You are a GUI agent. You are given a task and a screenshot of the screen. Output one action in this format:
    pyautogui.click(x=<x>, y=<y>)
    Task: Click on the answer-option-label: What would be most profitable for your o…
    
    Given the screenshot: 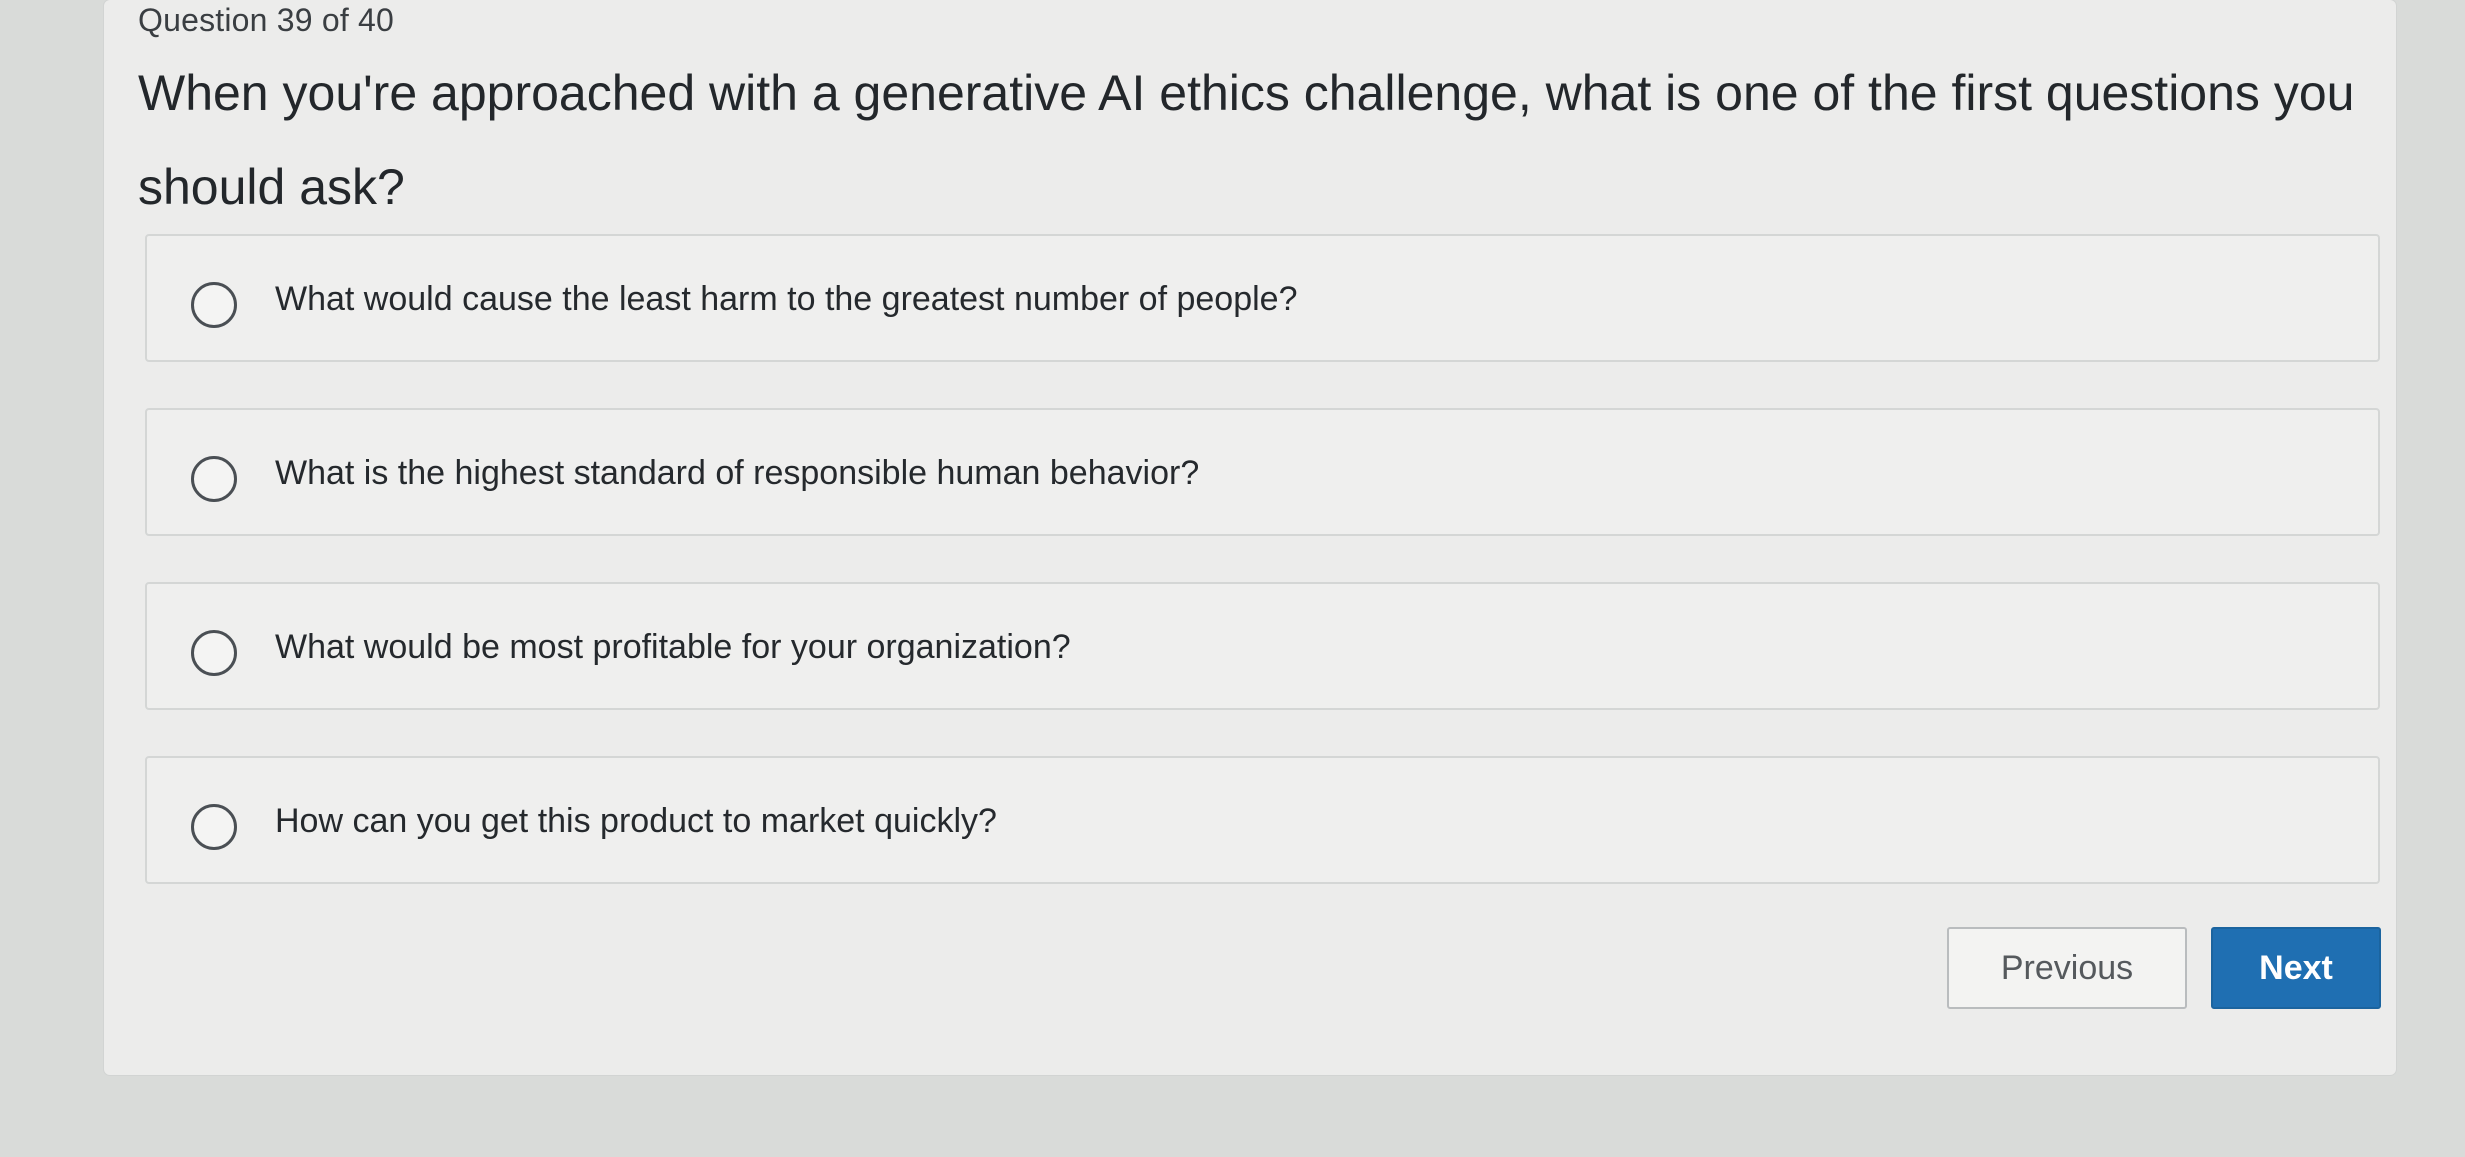 What is the action you would take?
    pyautogui.click(x=673, y=647)
    